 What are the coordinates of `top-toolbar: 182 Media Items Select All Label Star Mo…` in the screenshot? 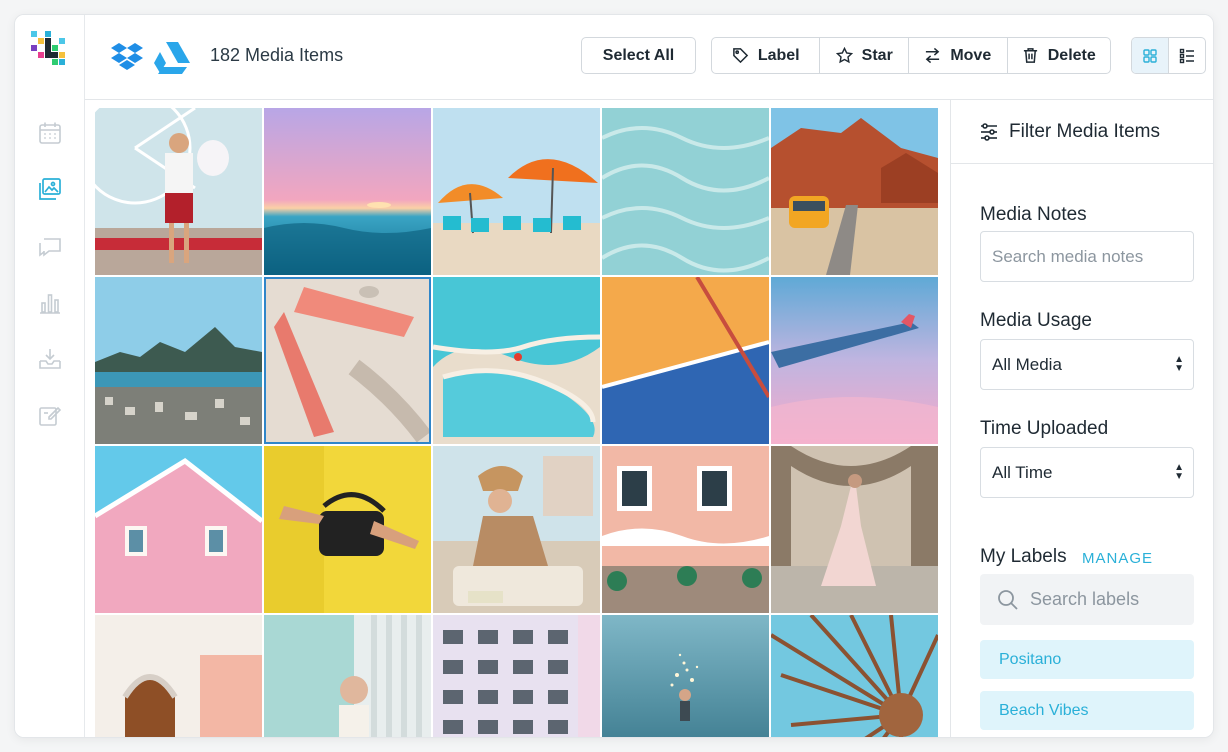 It's located at (649, 57).